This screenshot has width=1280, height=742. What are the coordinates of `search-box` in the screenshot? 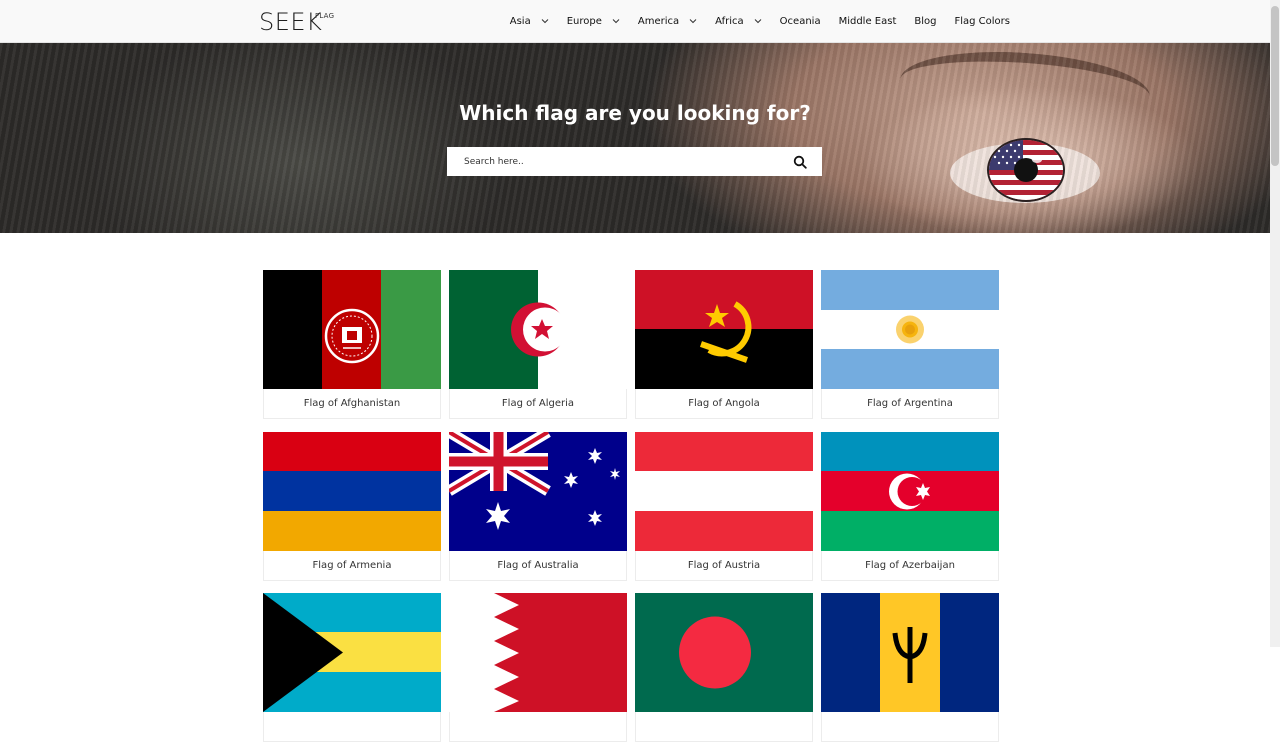 It's located at (634, 161).